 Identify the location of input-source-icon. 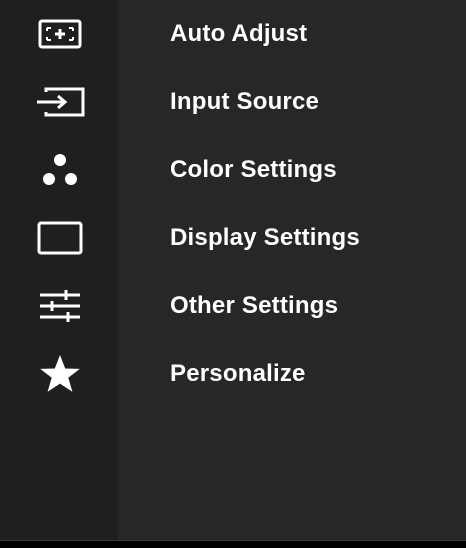
(60, 102).